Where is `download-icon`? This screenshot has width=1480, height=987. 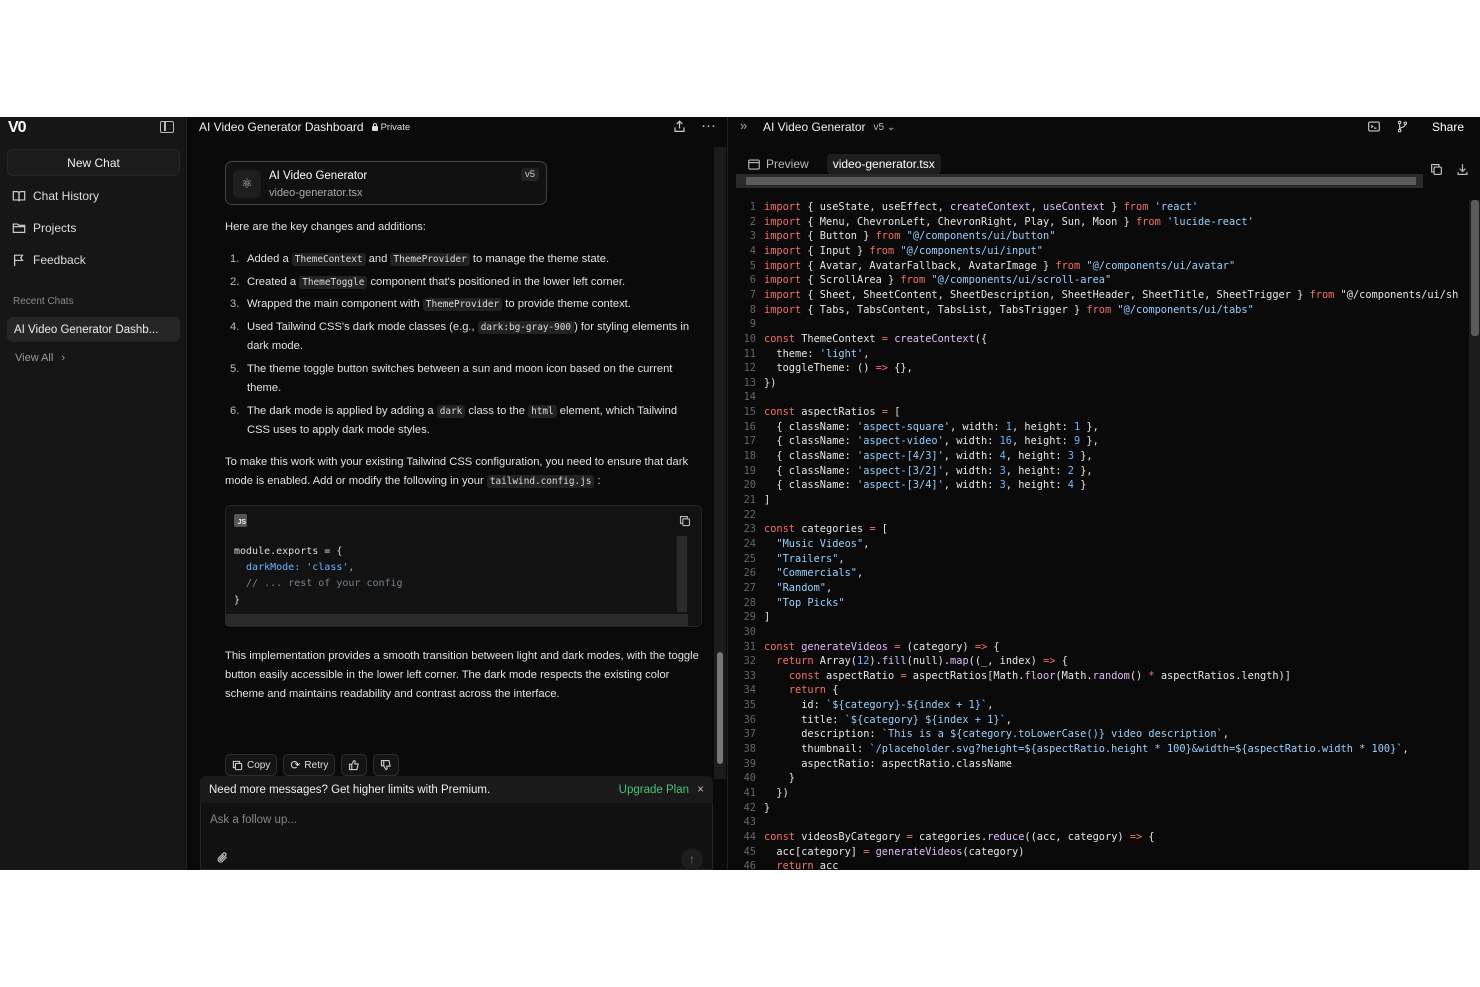
download-icon is located at coordinates (1462, 172).